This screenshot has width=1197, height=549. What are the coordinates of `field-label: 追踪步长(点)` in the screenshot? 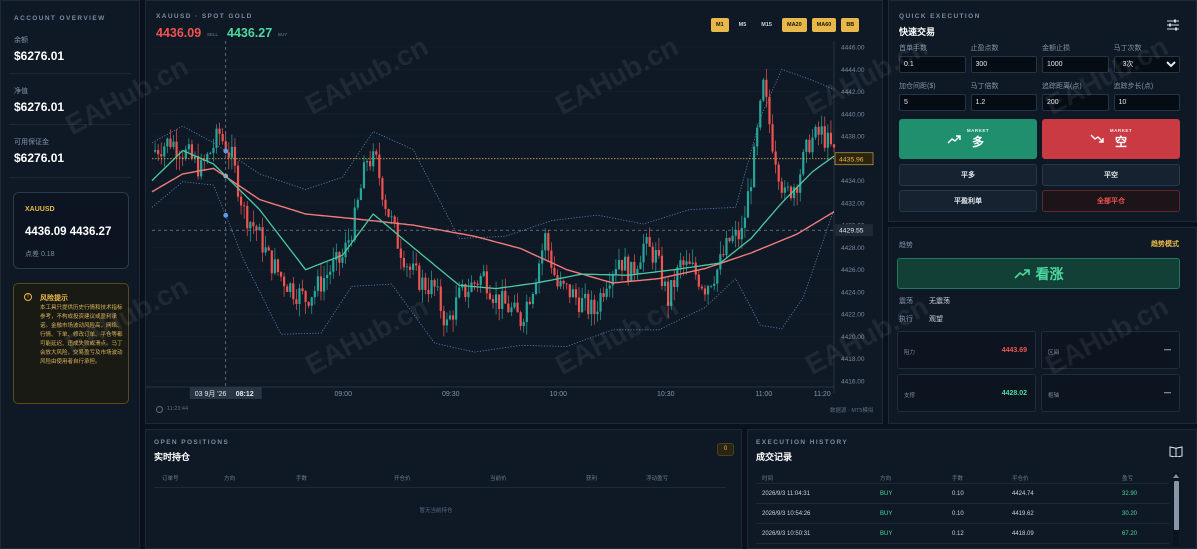 It's located at (1133, 86).